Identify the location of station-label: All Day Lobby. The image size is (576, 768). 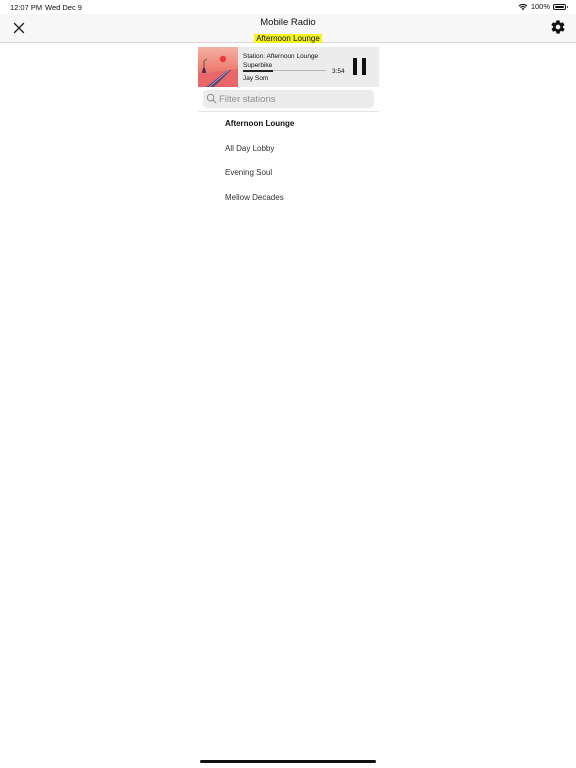
(250, 148).